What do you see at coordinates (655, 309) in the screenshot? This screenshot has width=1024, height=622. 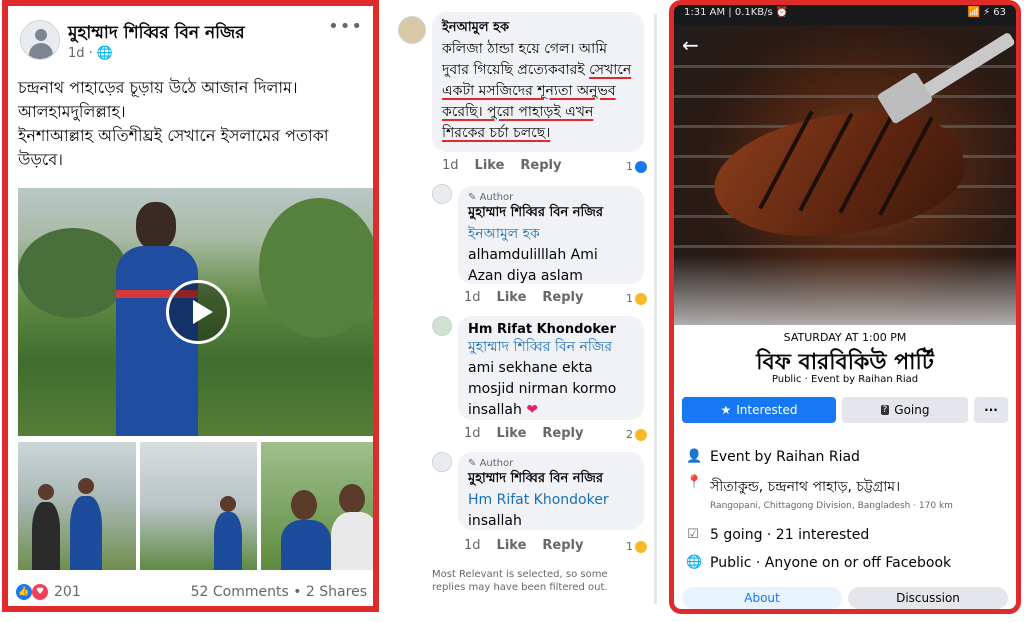 I see `scrollbar` at bounding box center [655, 309].